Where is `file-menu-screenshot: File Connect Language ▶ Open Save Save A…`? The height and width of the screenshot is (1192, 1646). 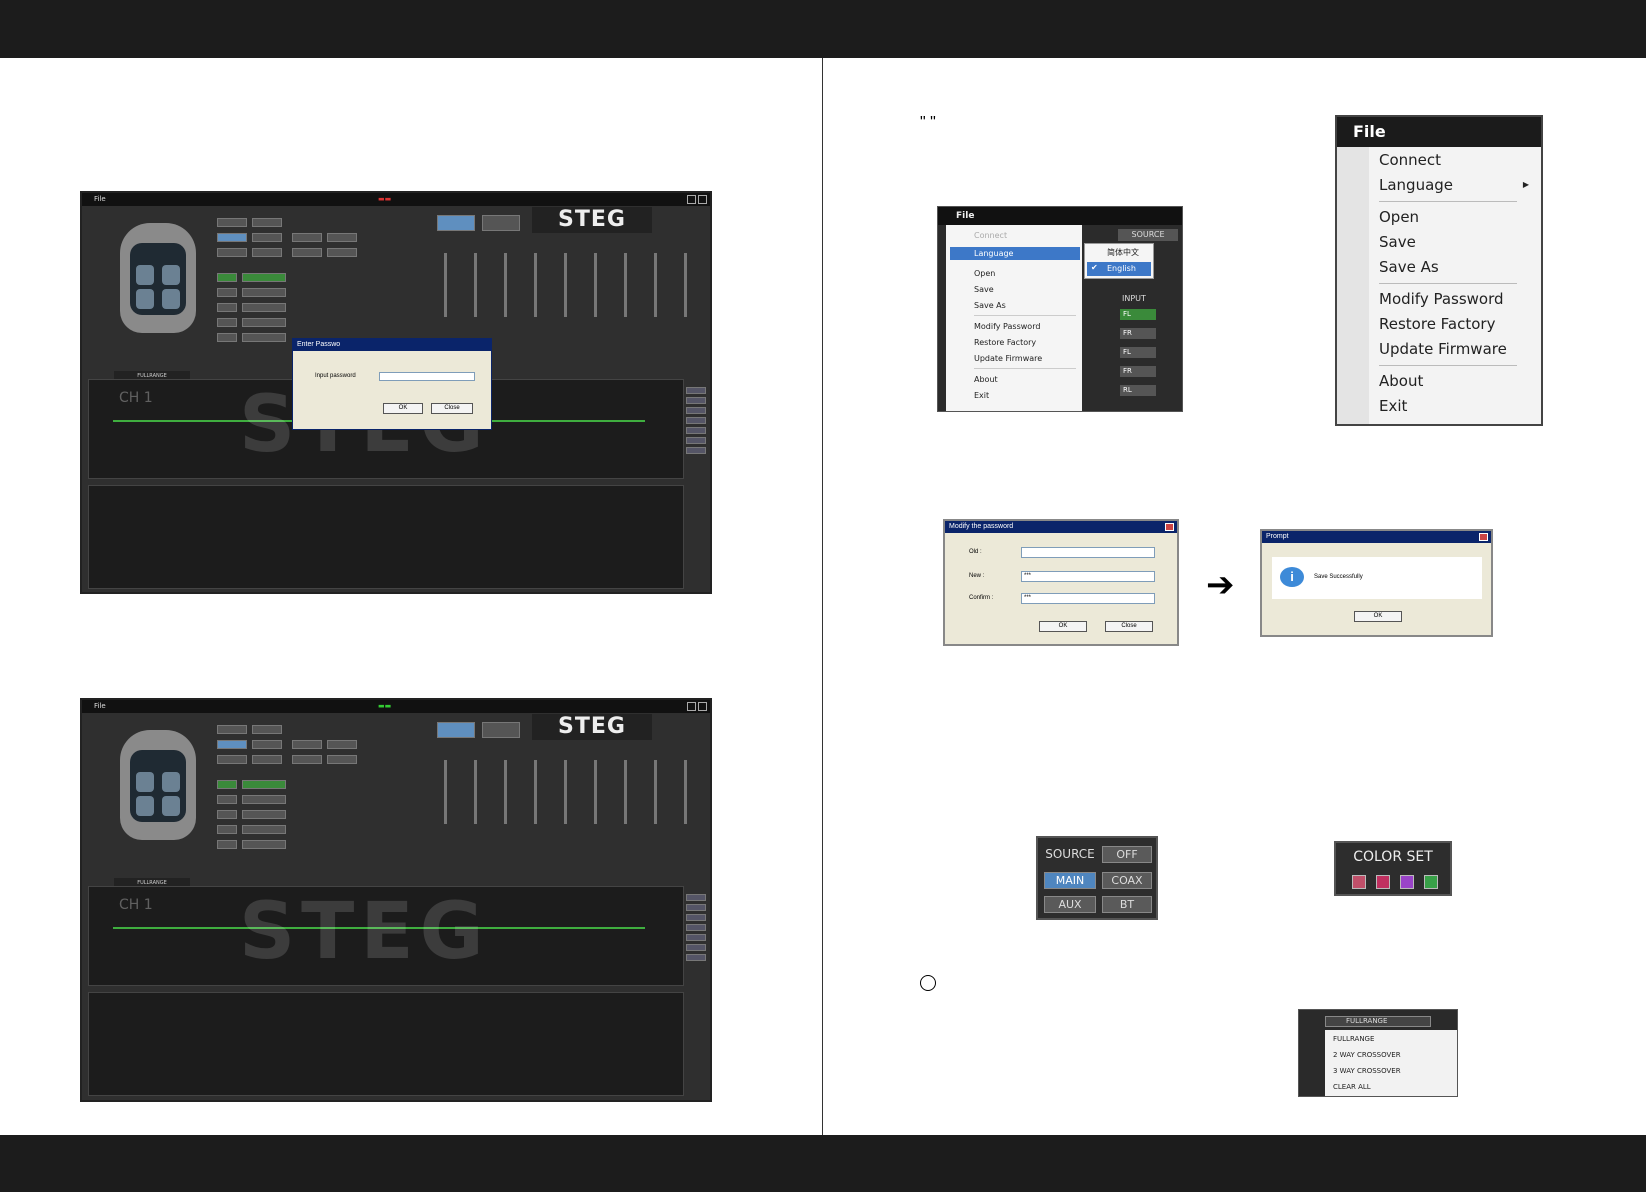
file-menu-screenshot: File Connect Language ▶ Open Save Save A… is located at coordinates (1439, 270).